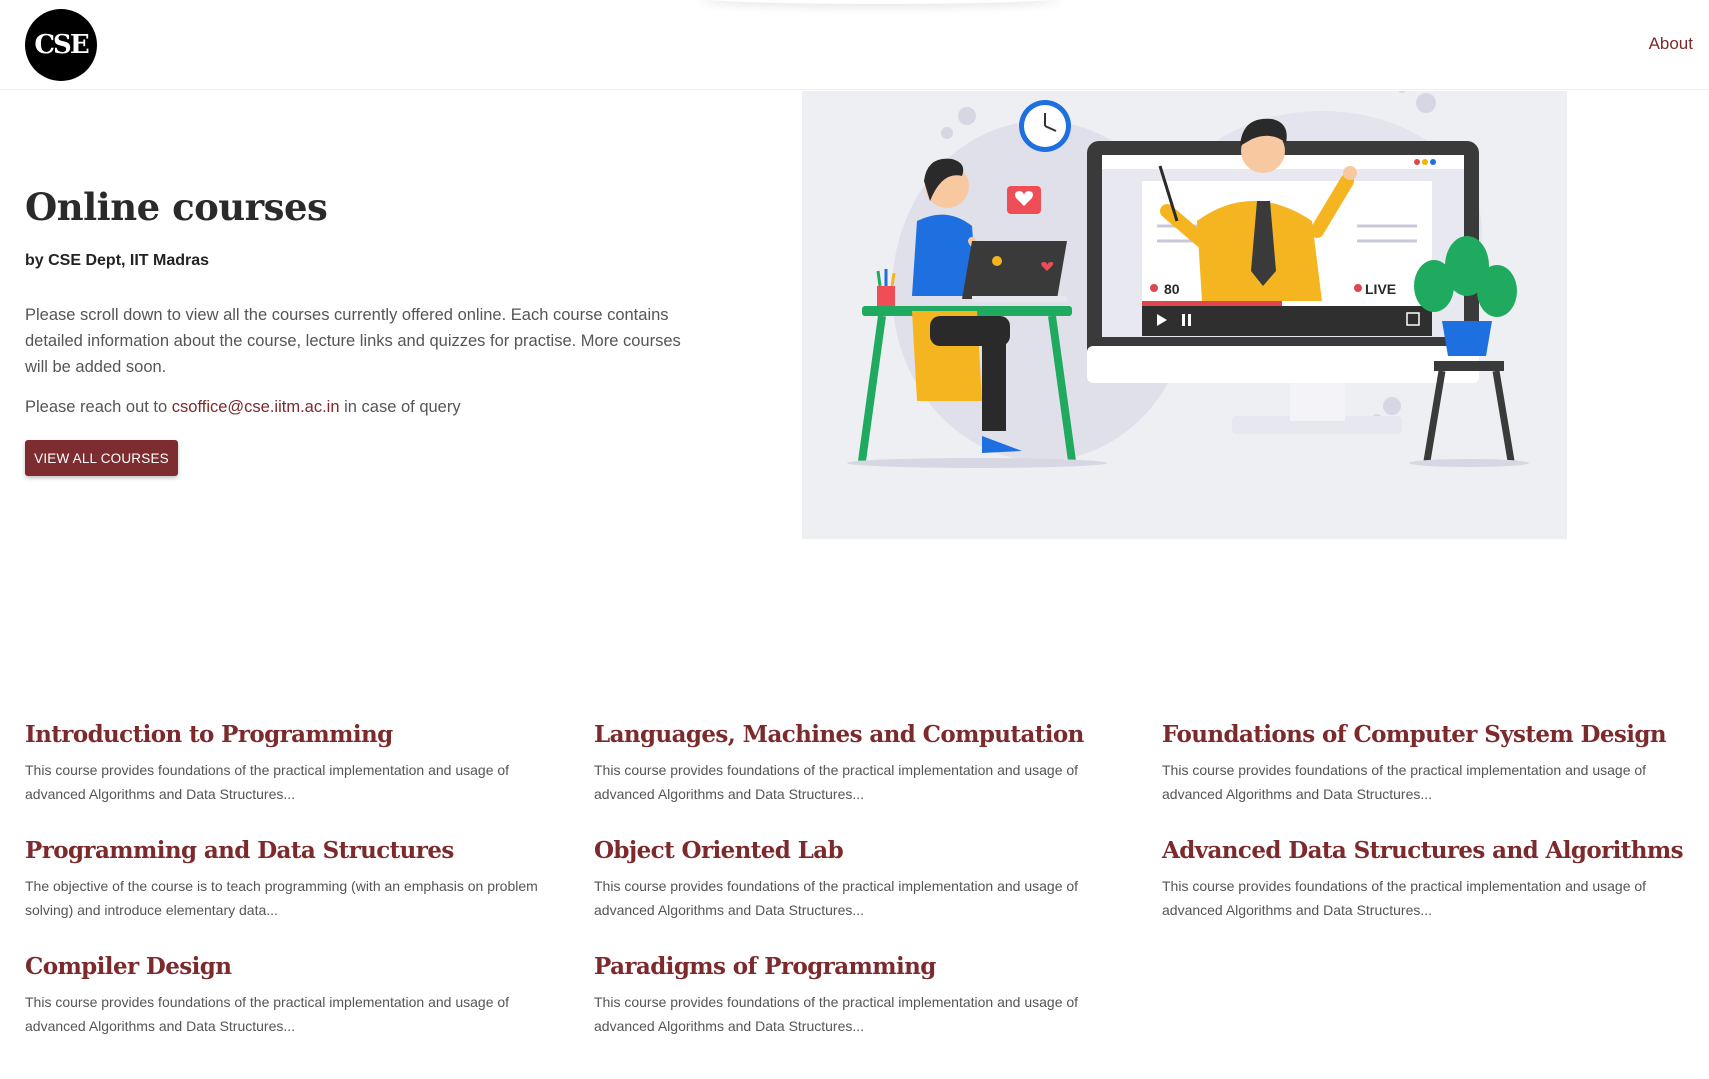  I want to click on course-title: Programming and Data Structures, so click(295, 850).